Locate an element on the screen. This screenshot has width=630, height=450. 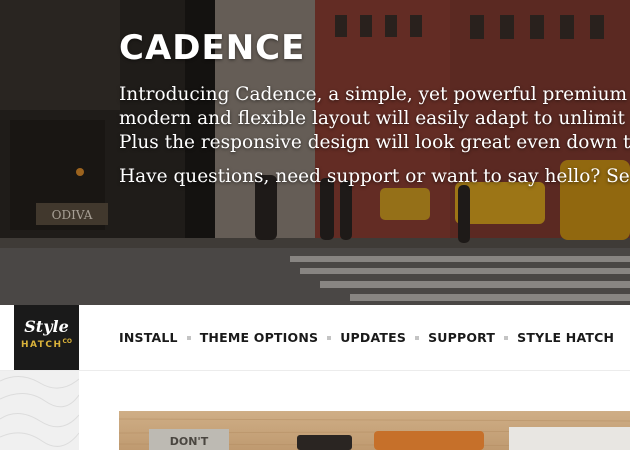
nav-item-style-hatch: STYLE HATCH is located at coordinates (565, 337).